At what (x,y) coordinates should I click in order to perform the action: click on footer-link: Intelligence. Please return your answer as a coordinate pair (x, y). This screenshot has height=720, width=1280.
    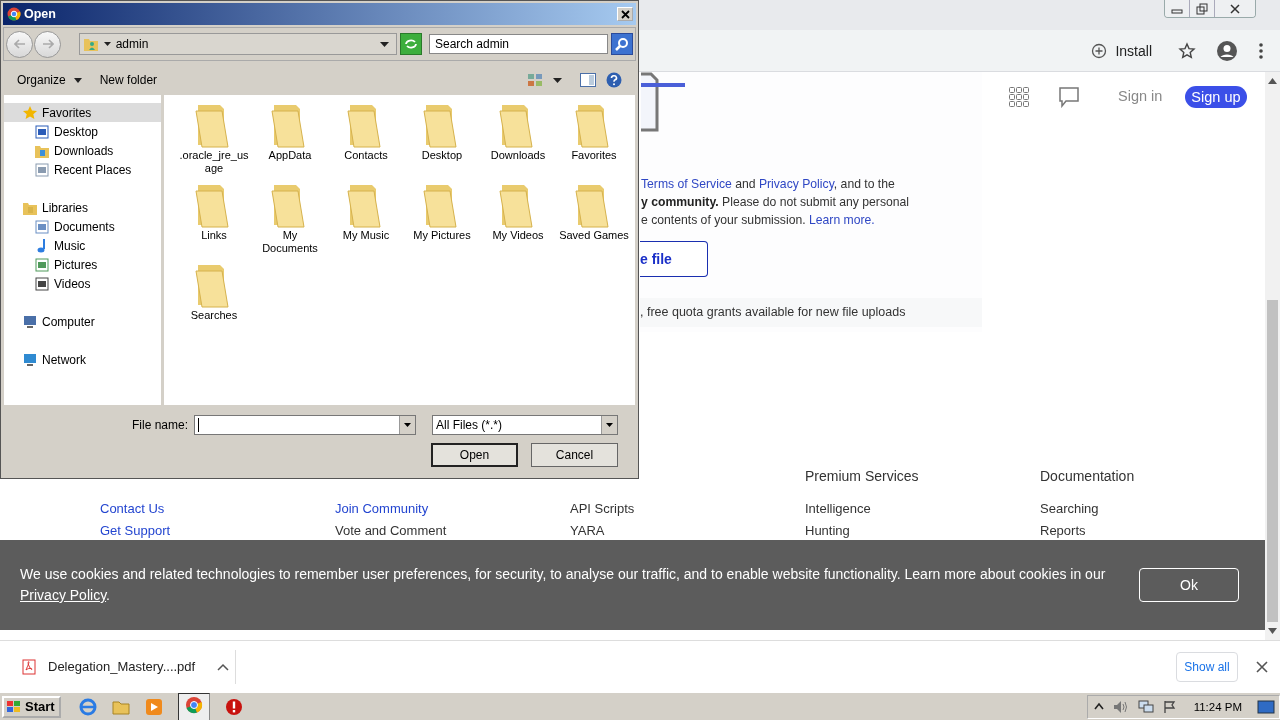
    Looking at the image, I should click on (838, 509).